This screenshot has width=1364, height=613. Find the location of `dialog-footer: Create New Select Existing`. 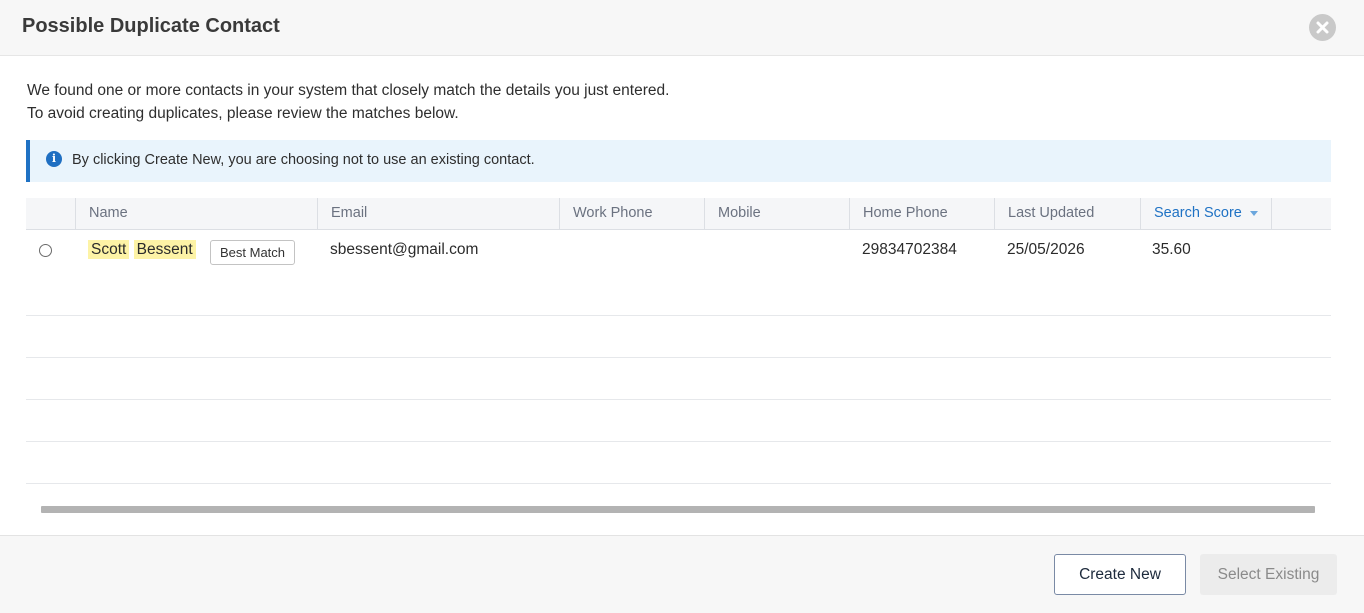

dialog-footer: Create New Select Existing is located at coordinates (682, 574).